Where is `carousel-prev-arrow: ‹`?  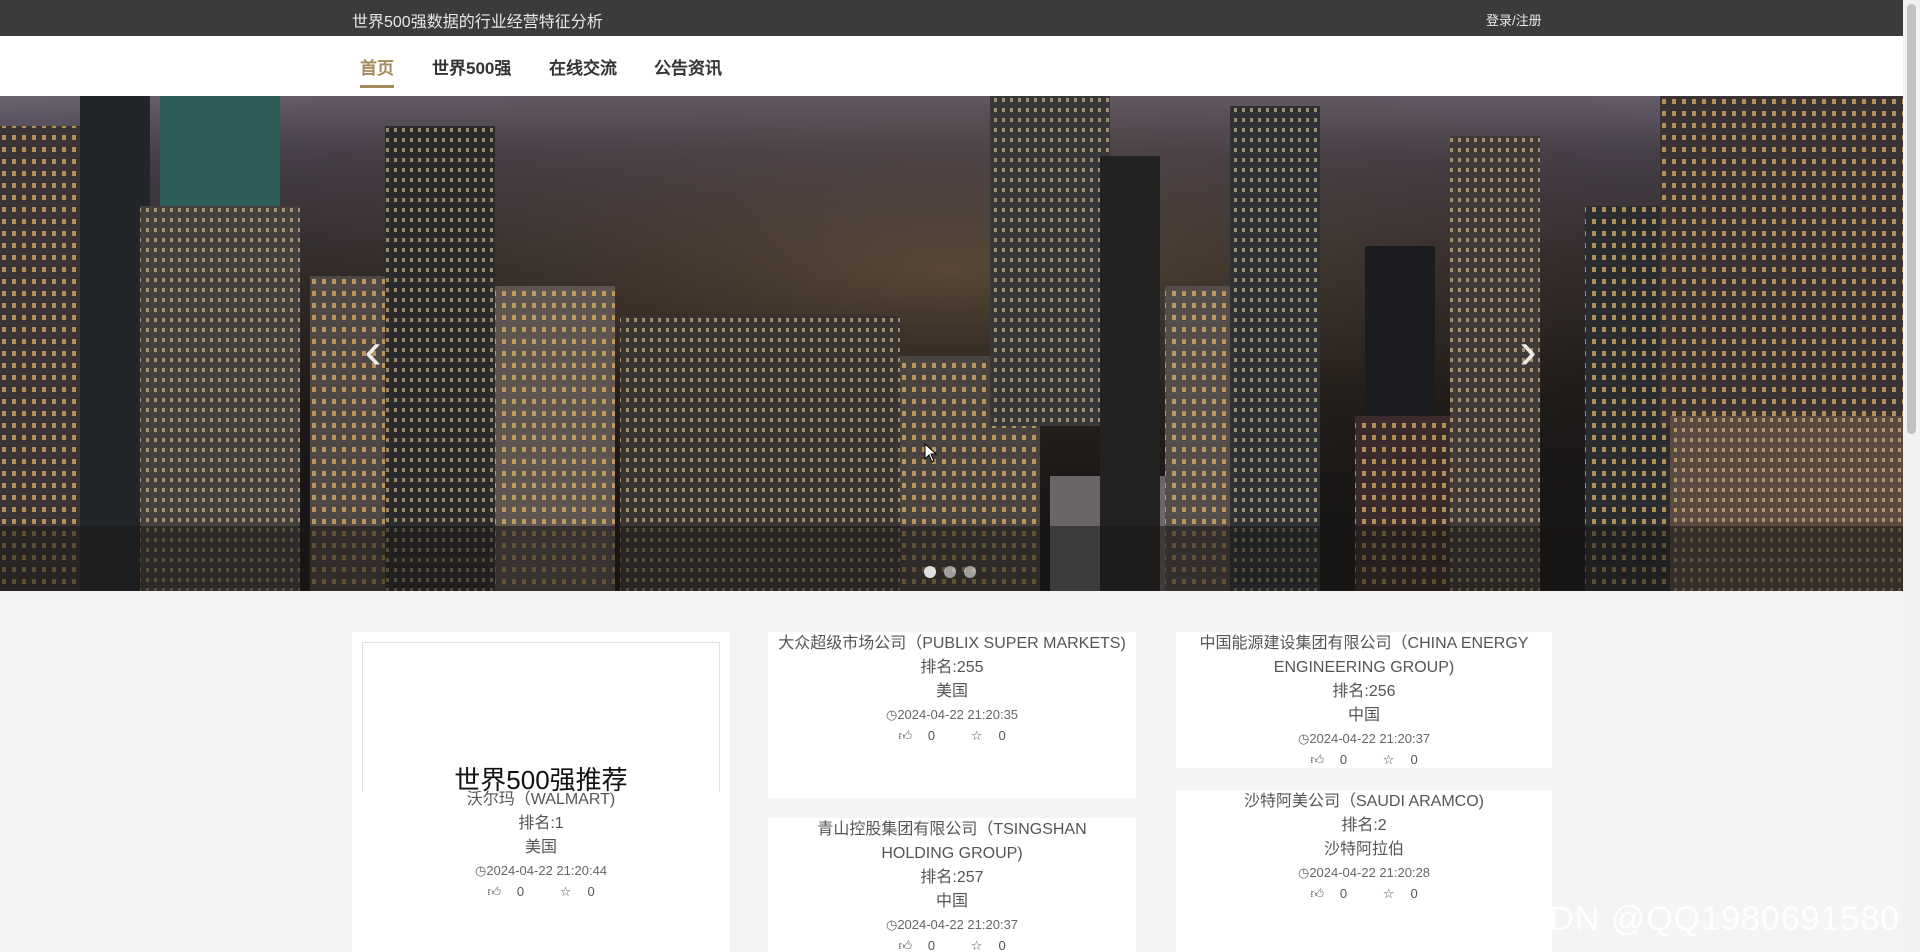 carousel-prev-arrow: ‹ is located at coordinates (373, 351).